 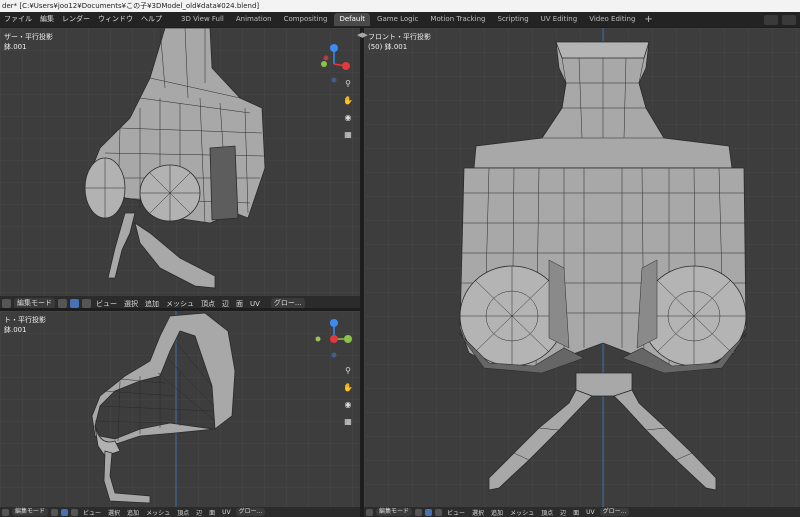 What do you see at coordinates (180, 309) in the screenshot?
I see `area-divider-horizontal` at bounding box center [180, 309].